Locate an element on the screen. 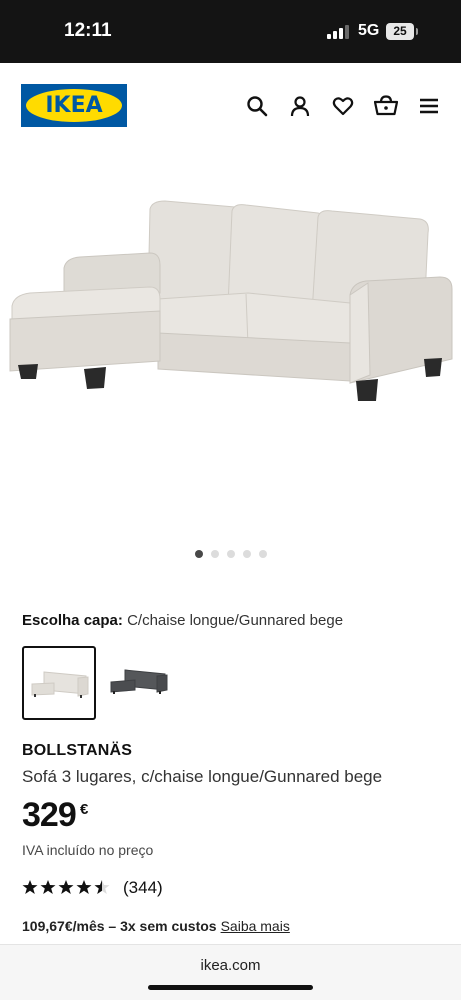 This screenshot has width=461, height=1000. dark-grey-sofa-variant is located at coordinates (140, 683).